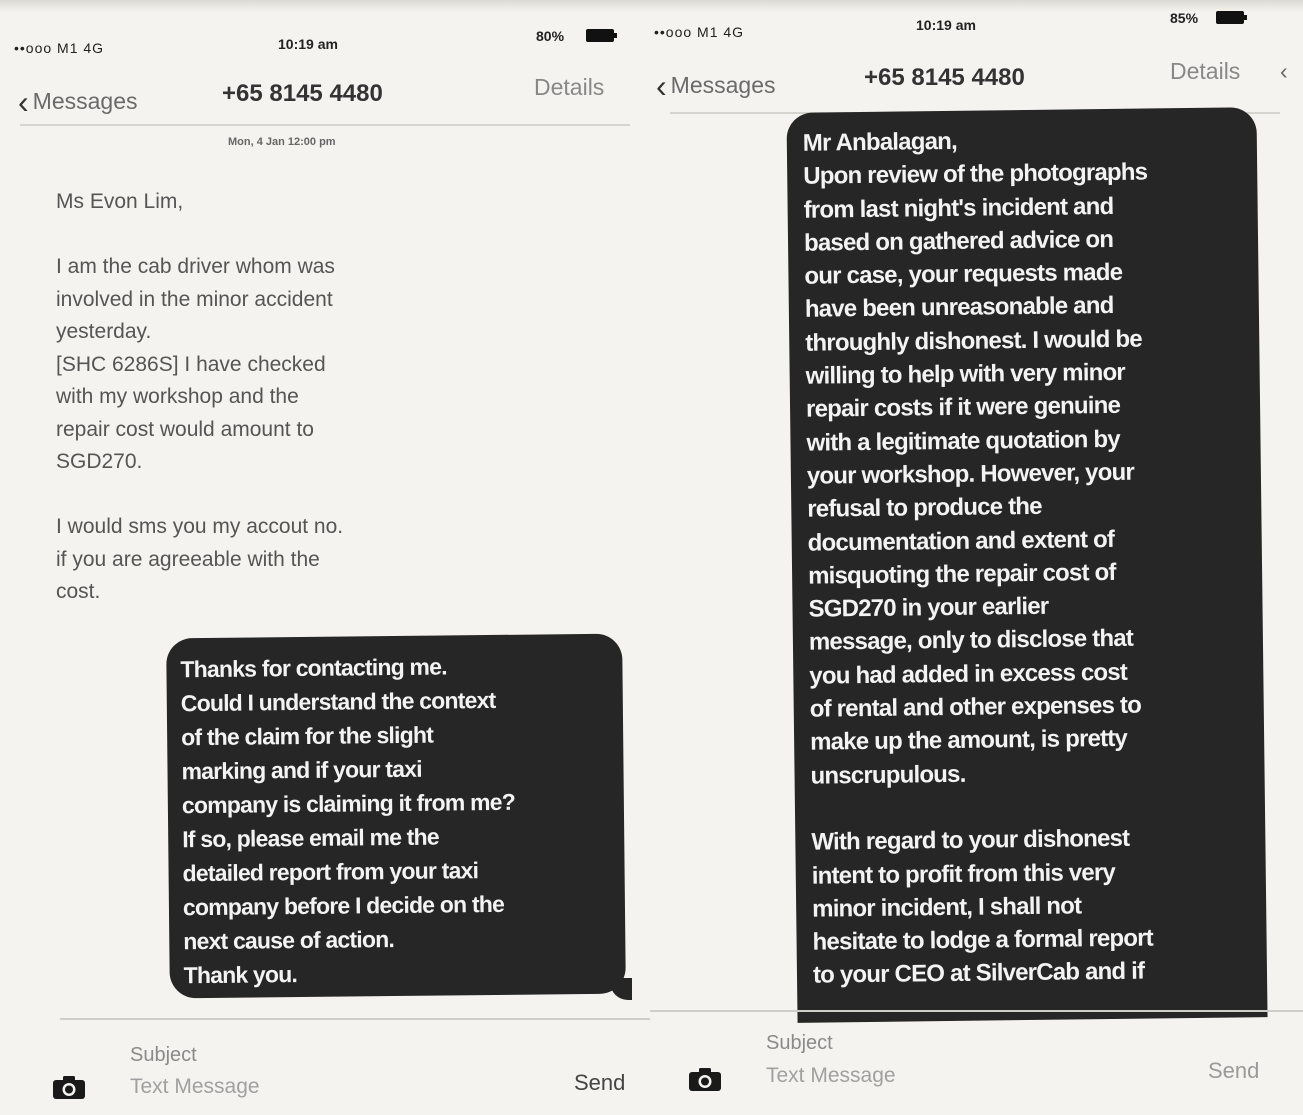 This screenshot has width=1303, height=1115. What do you see at coordinates (621, 989) in the screenshot?
I see `bubble-tail` at bounding box center [621, 989].